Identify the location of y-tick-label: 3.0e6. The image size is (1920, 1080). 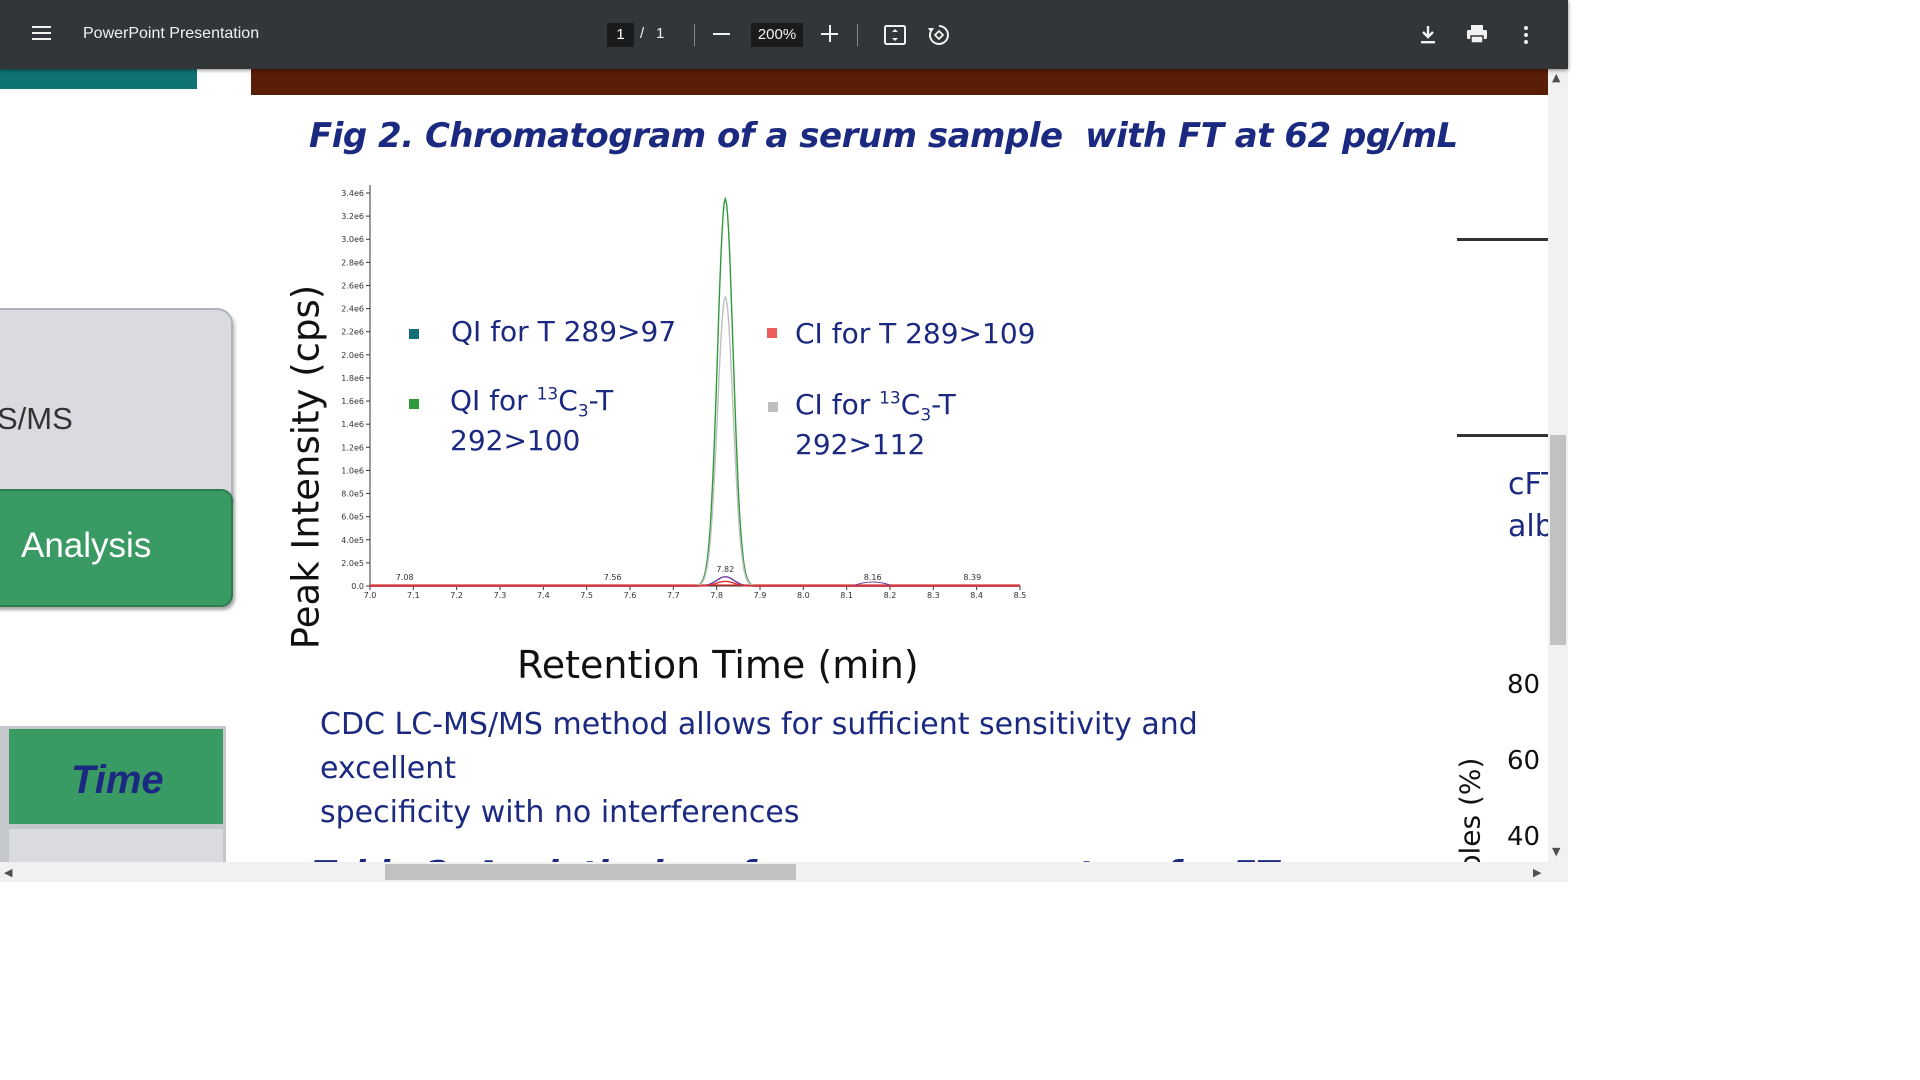
(352, 239).